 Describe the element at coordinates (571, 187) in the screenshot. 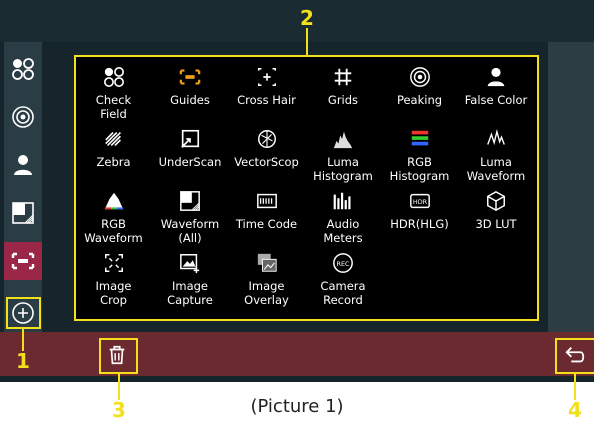

I see `right-panel` at that location.